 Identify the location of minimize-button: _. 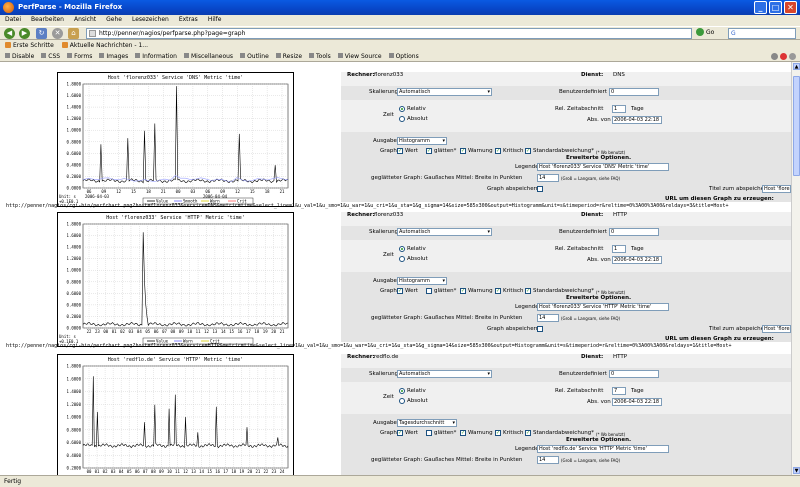
(760, 7).